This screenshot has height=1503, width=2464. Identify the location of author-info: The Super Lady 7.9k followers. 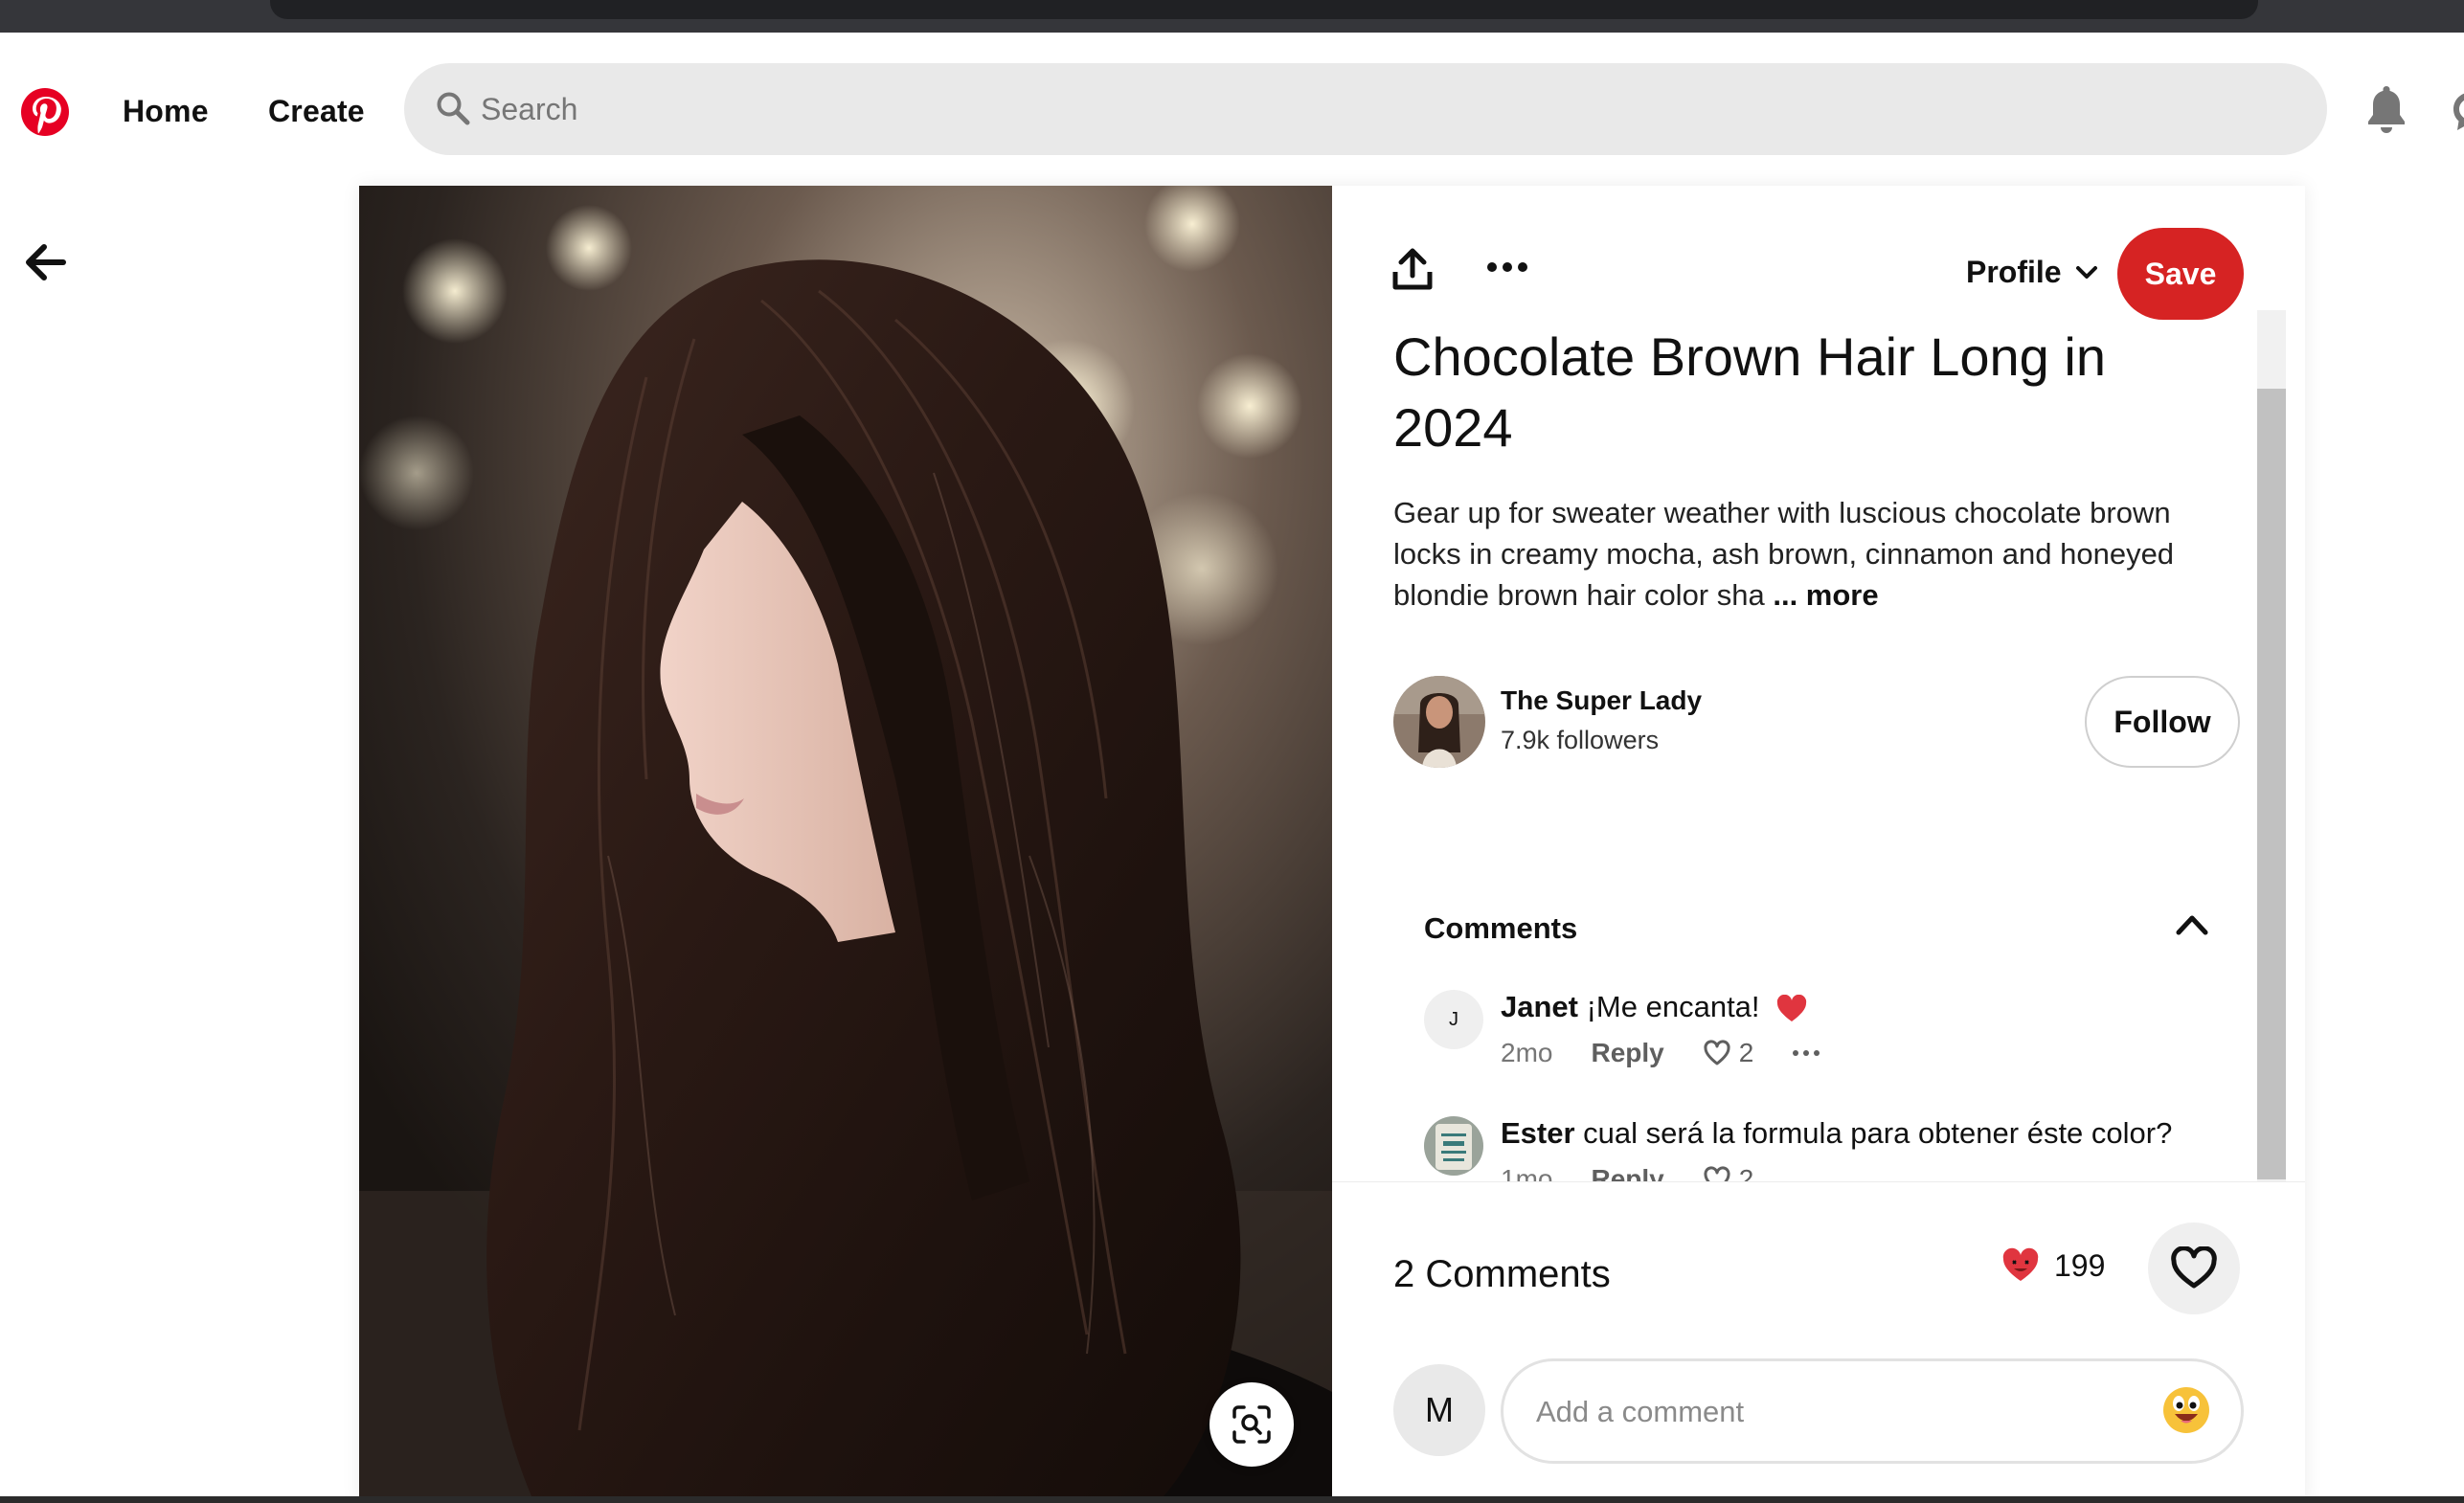
(1601, 720).